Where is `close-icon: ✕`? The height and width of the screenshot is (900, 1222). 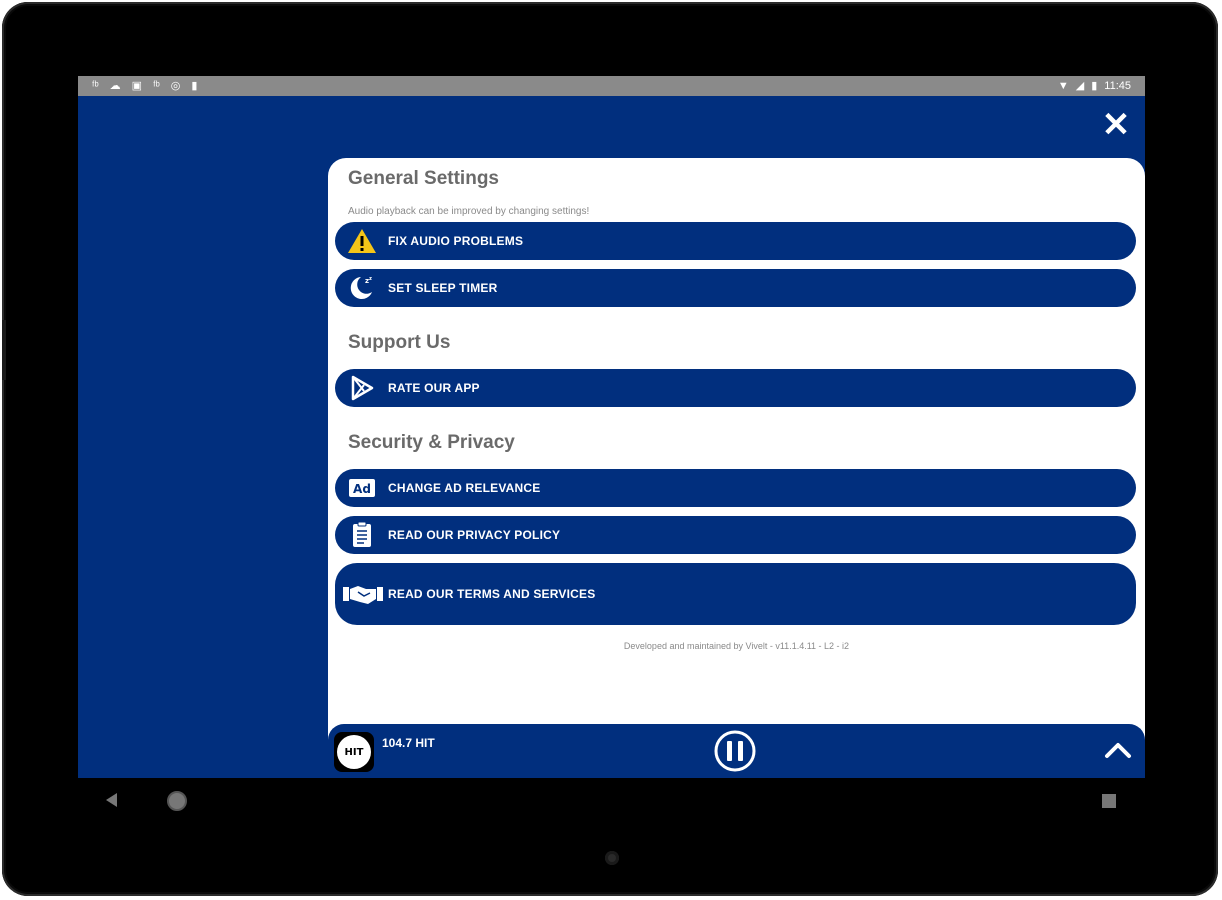
close-icon: ✕ is located at coordinates (1116, 125).